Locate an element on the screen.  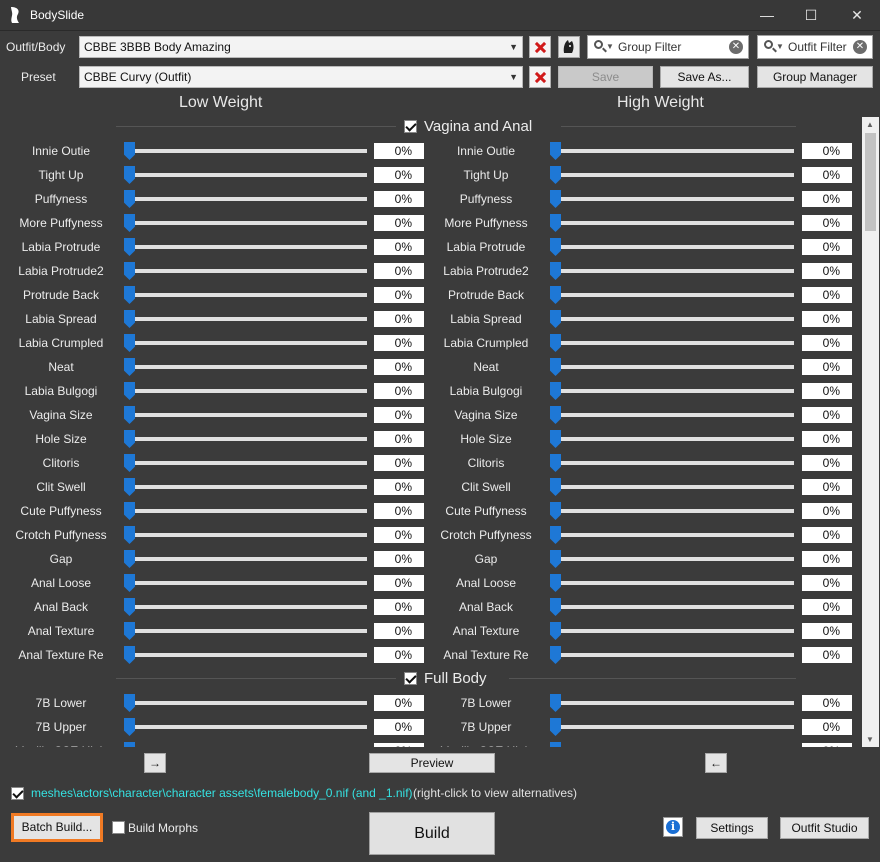
slider-list-scrollbar: ▲ ▼ is located at coordinates (870, 432).